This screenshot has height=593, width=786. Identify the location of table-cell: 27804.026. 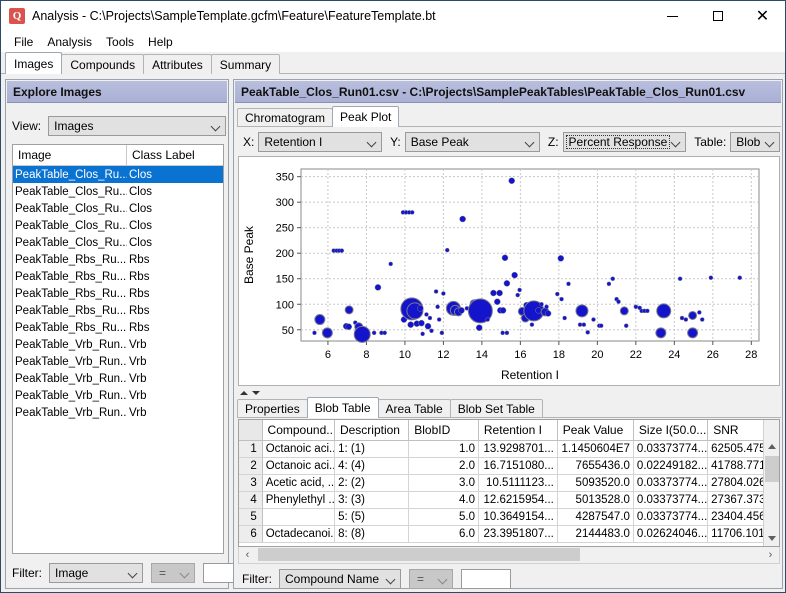
(736, 483).